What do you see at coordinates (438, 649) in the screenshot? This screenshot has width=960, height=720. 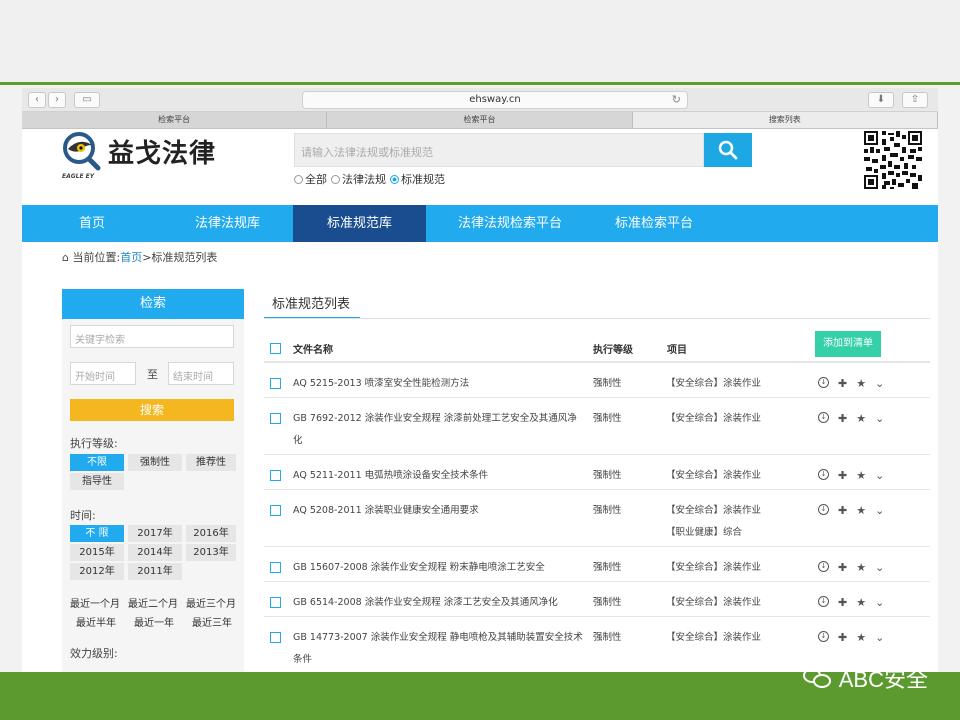 I see `row-file-name: GB 14773-2007 涂装作业安全规程 静电喷枪及其辅助装置安全技术条件` at bounding box center [438, 649].